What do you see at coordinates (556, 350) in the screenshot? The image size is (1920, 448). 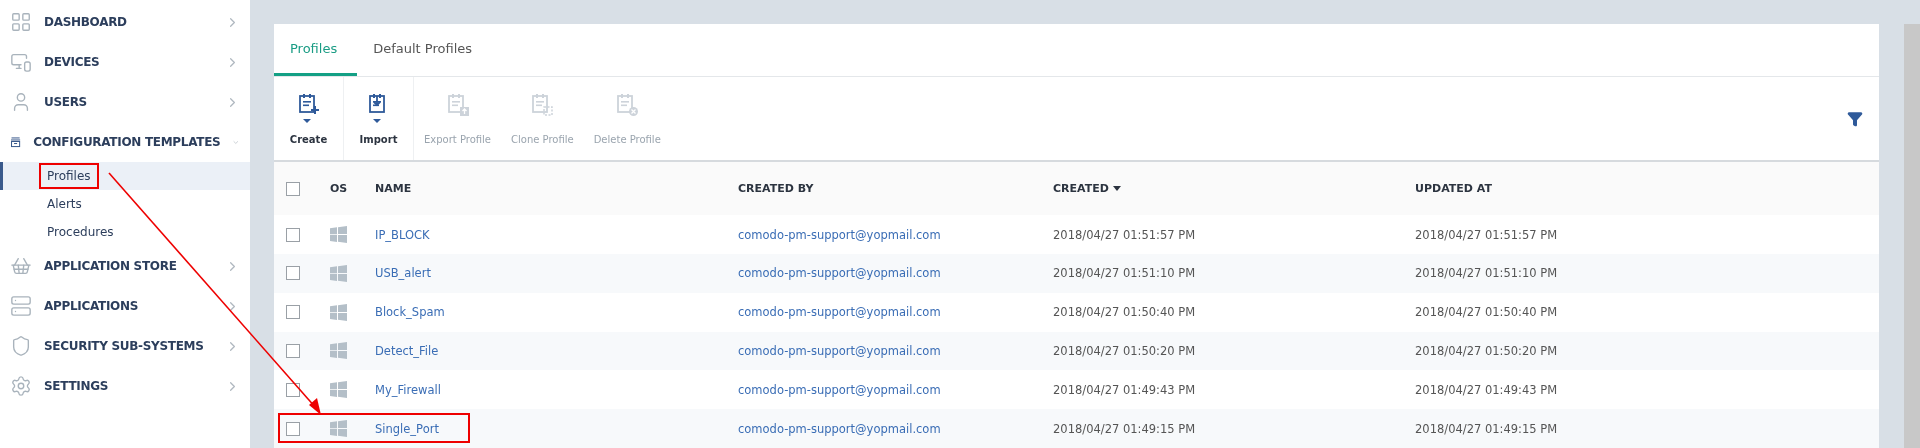 I see `profile-name-link: Detect_File` at bounding box center [556, 350].